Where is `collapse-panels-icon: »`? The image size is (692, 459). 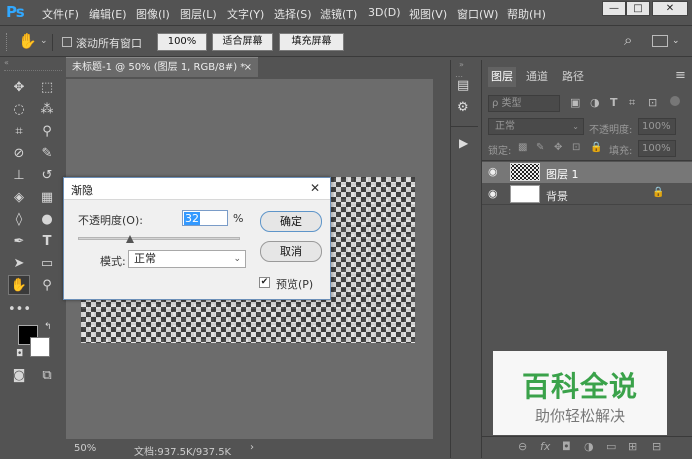
collapse-panels-icon: » is located at coordinates (461, 64).